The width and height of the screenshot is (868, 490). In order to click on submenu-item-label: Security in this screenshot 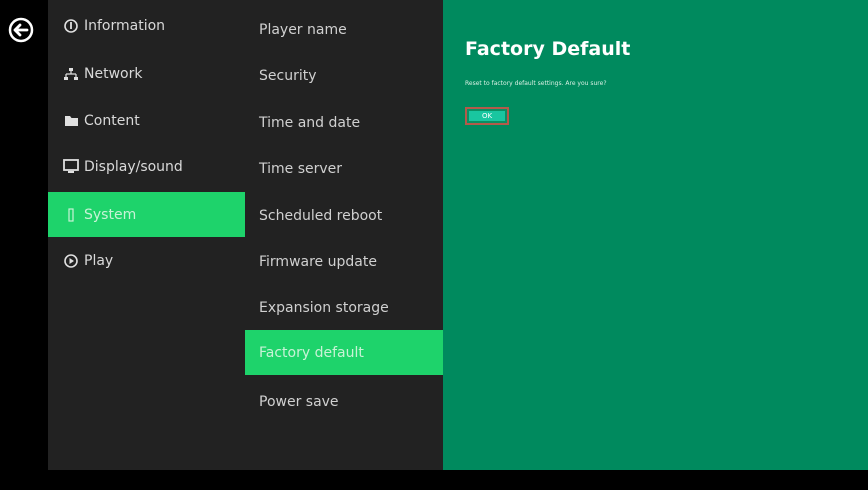, I will do `click(288, 75)`.